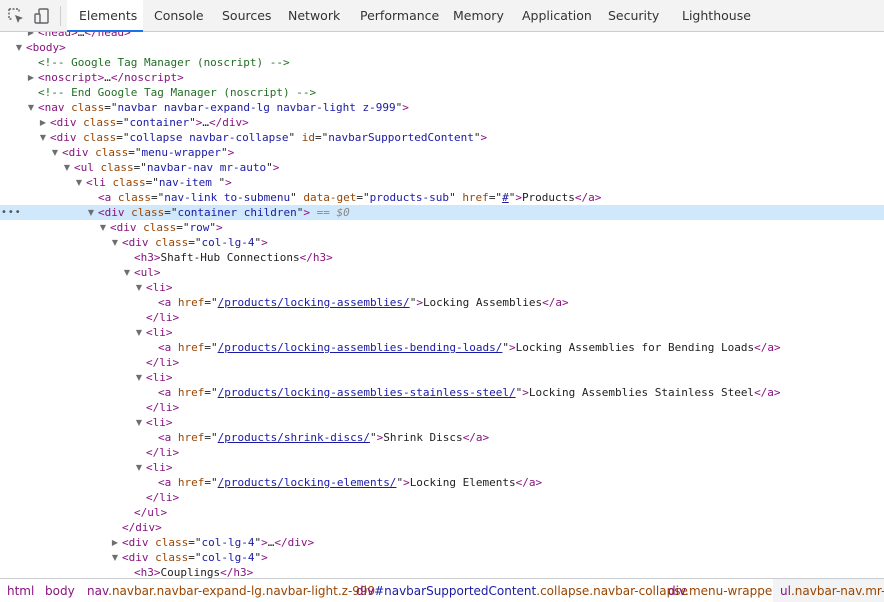  What do you see at coordinates (42, 16) in the screenshot?
I see `device-toolbar-icon` at bounding box center [42, 16].